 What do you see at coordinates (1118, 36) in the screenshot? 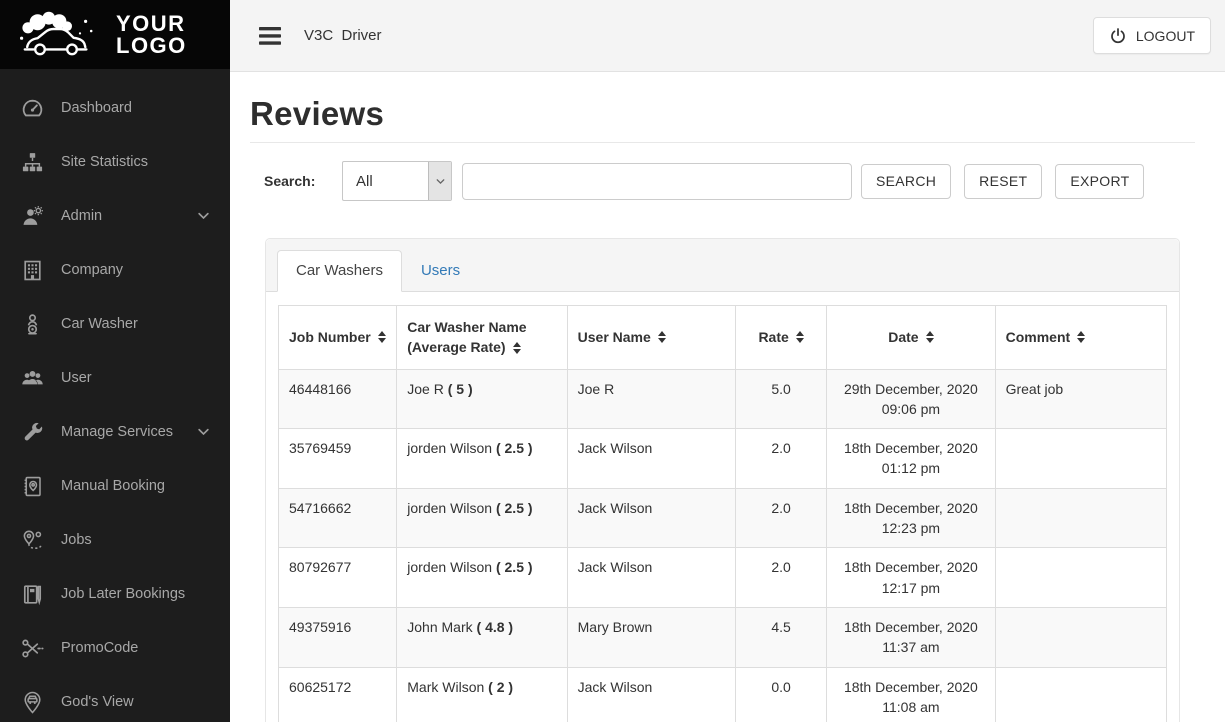
I see `power-icon` at bounding box center [1118, 36].